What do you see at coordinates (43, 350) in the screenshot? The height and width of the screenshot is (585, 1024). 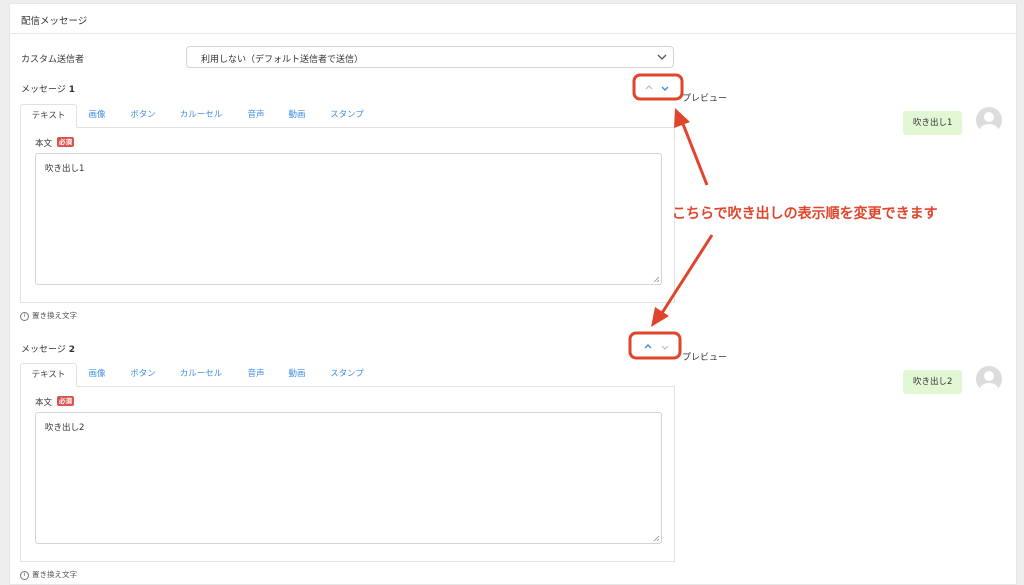 I see `message-2-heading-text: メッセージ` at bounding box center [43, 350].